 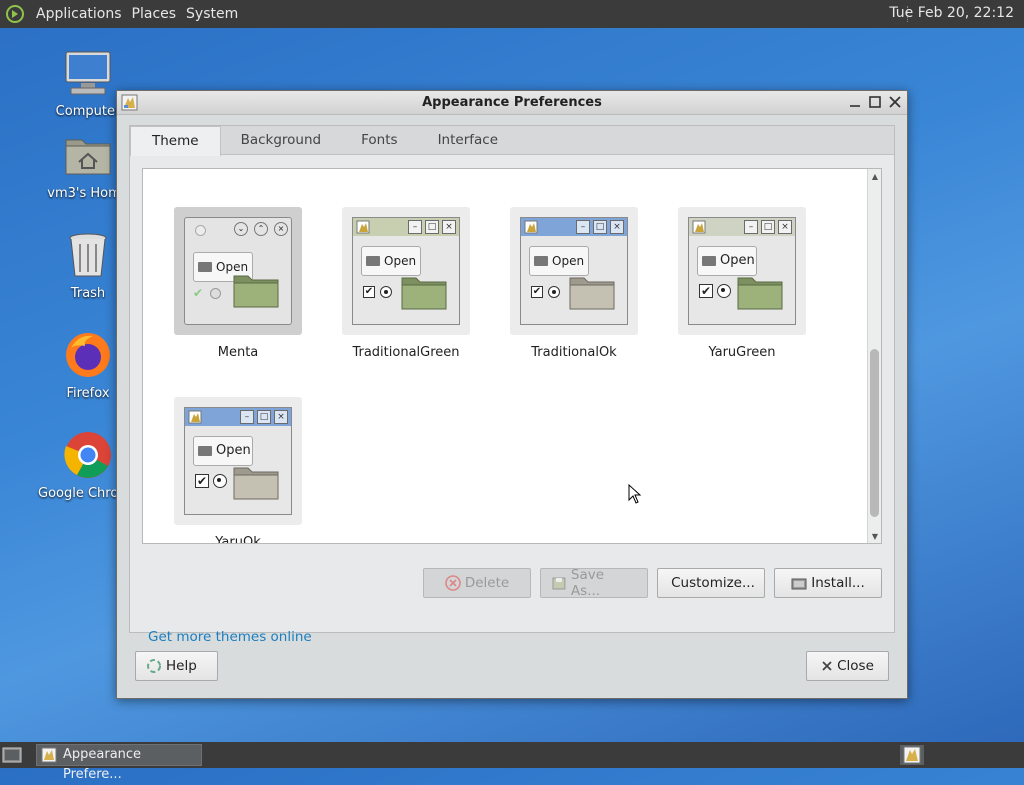 What do you see at coordinates (855, 106) in the screenshot?
I see `minimize-icon` at bounding box center [855, 106].